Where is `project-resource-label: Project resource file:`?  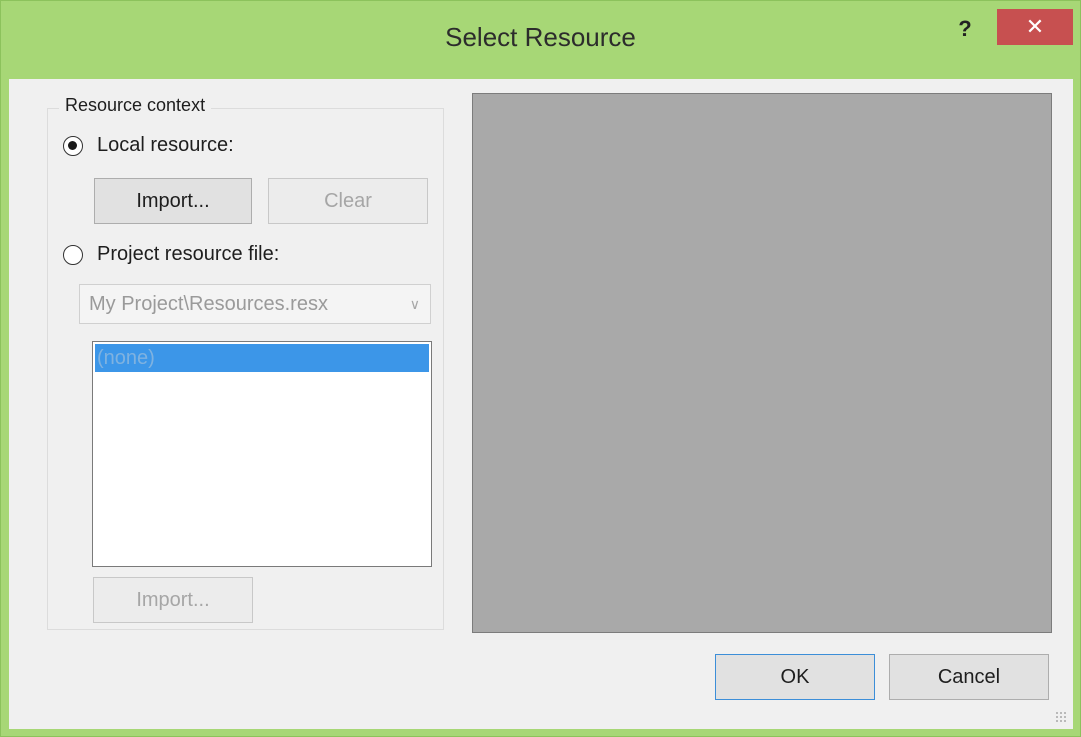 project-resource-label: Project resource file: is located at coordinates (188, 254).